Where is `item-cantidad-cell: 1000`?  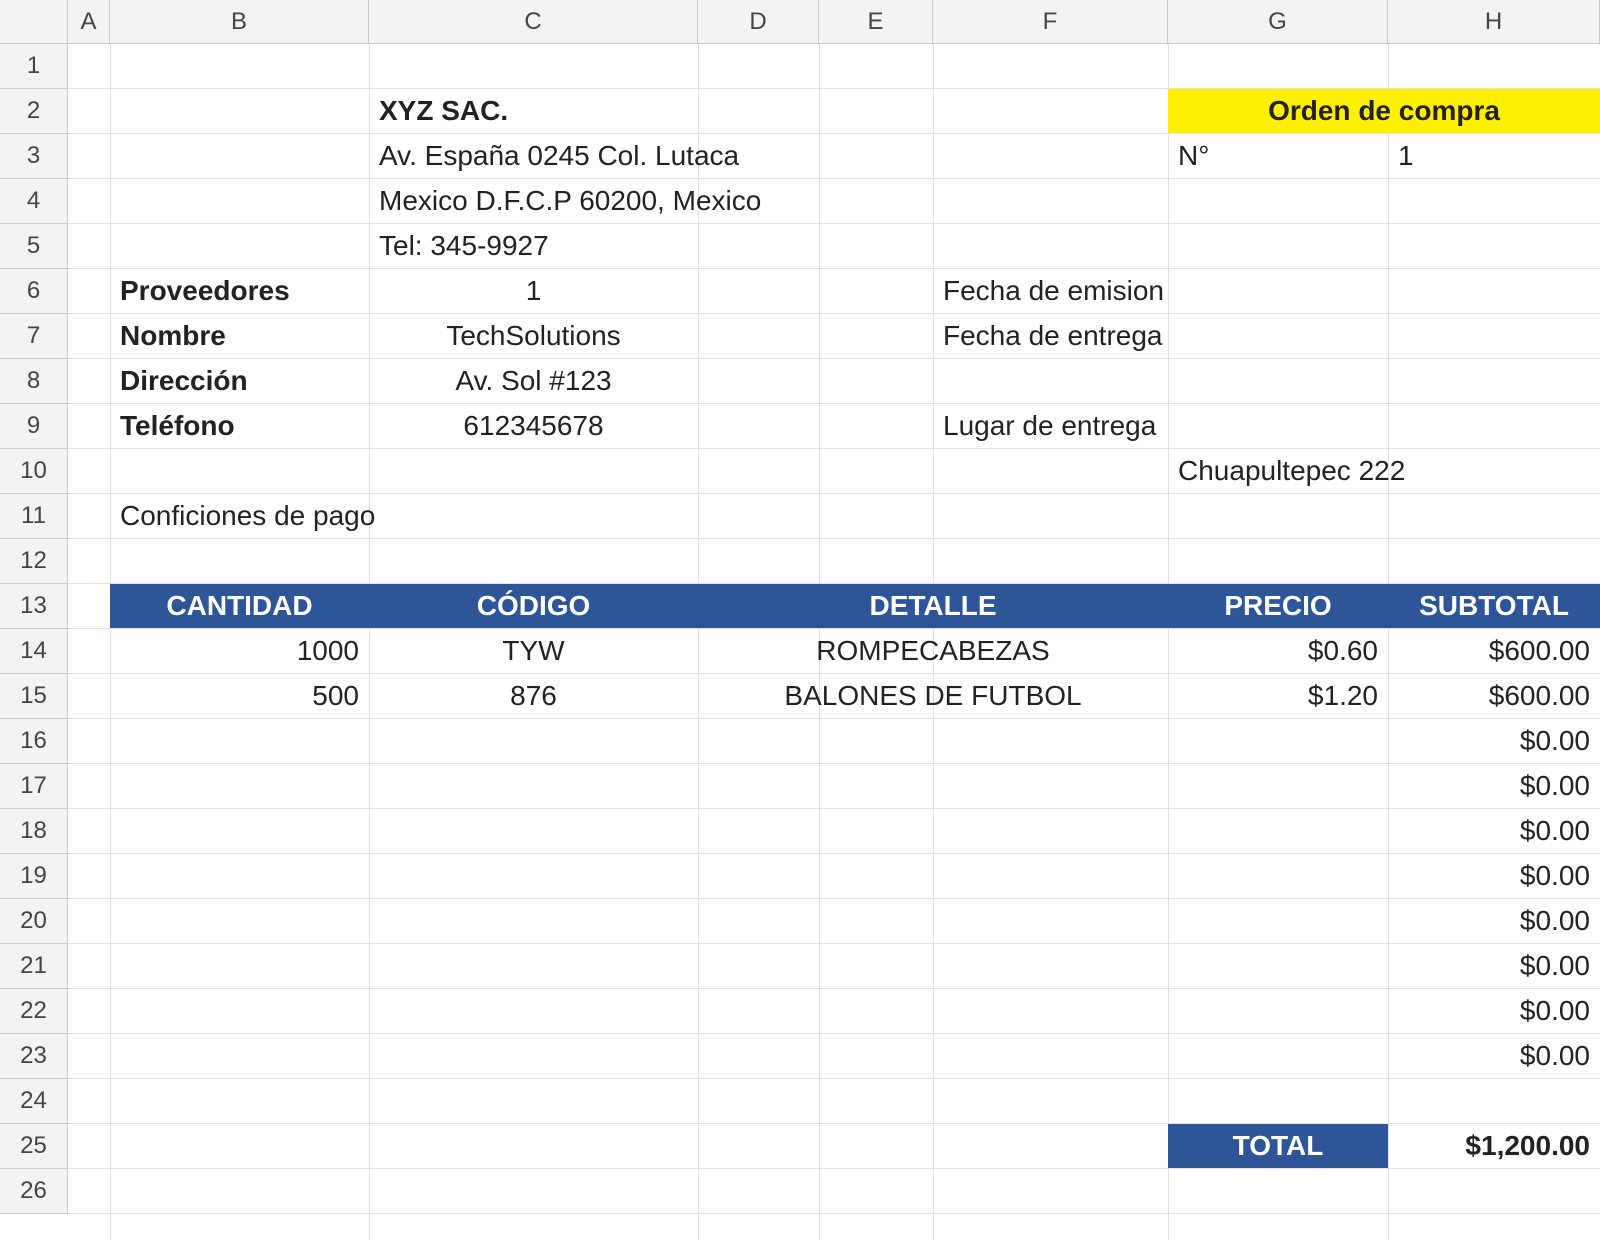 item-cantidad-cell: 1000 is located at coordinates (239, 651).